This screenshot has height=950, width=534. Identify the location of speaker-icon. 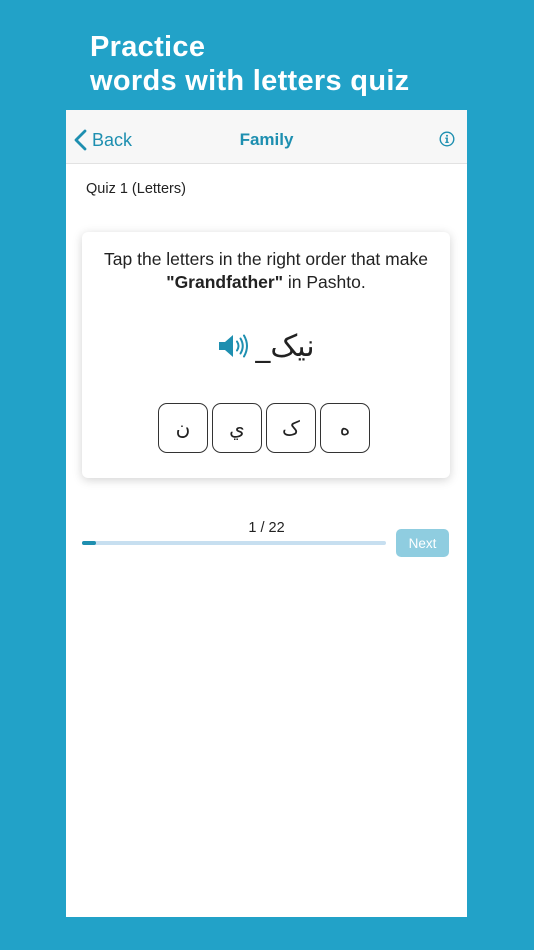
(233, 346).